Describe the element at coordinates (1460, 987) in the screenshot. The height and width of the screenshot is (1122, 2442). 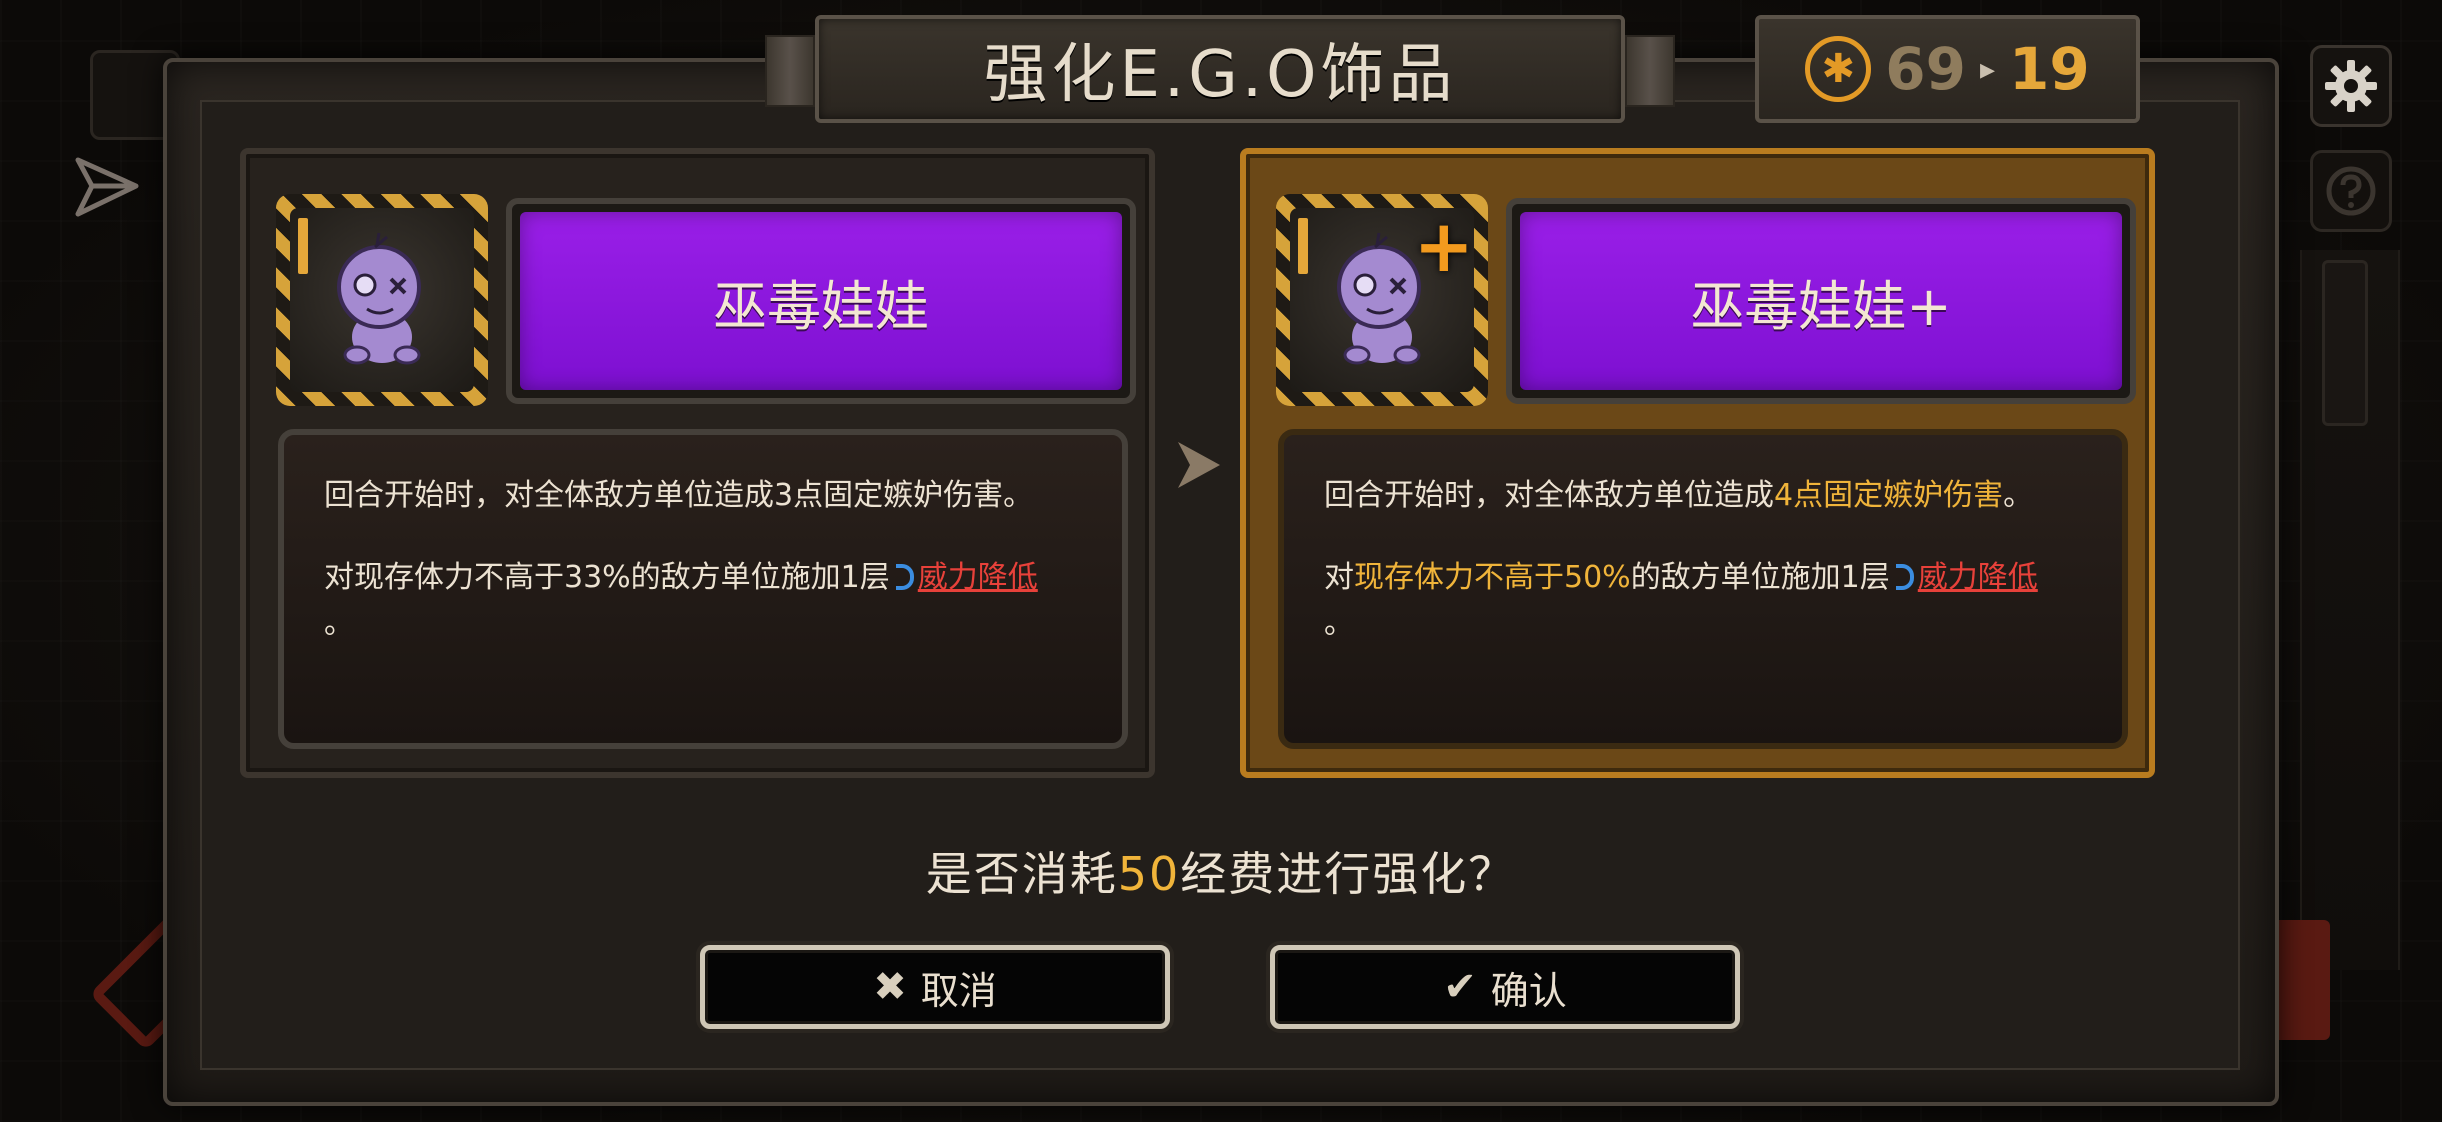
I see `check-icon: ✔` at that location.